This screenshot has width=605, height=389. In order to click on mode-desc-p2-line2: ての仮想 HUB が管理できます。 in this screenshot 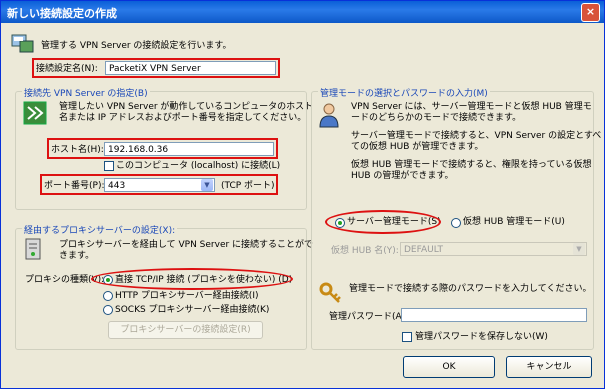, I will do `click(417, 147)`.